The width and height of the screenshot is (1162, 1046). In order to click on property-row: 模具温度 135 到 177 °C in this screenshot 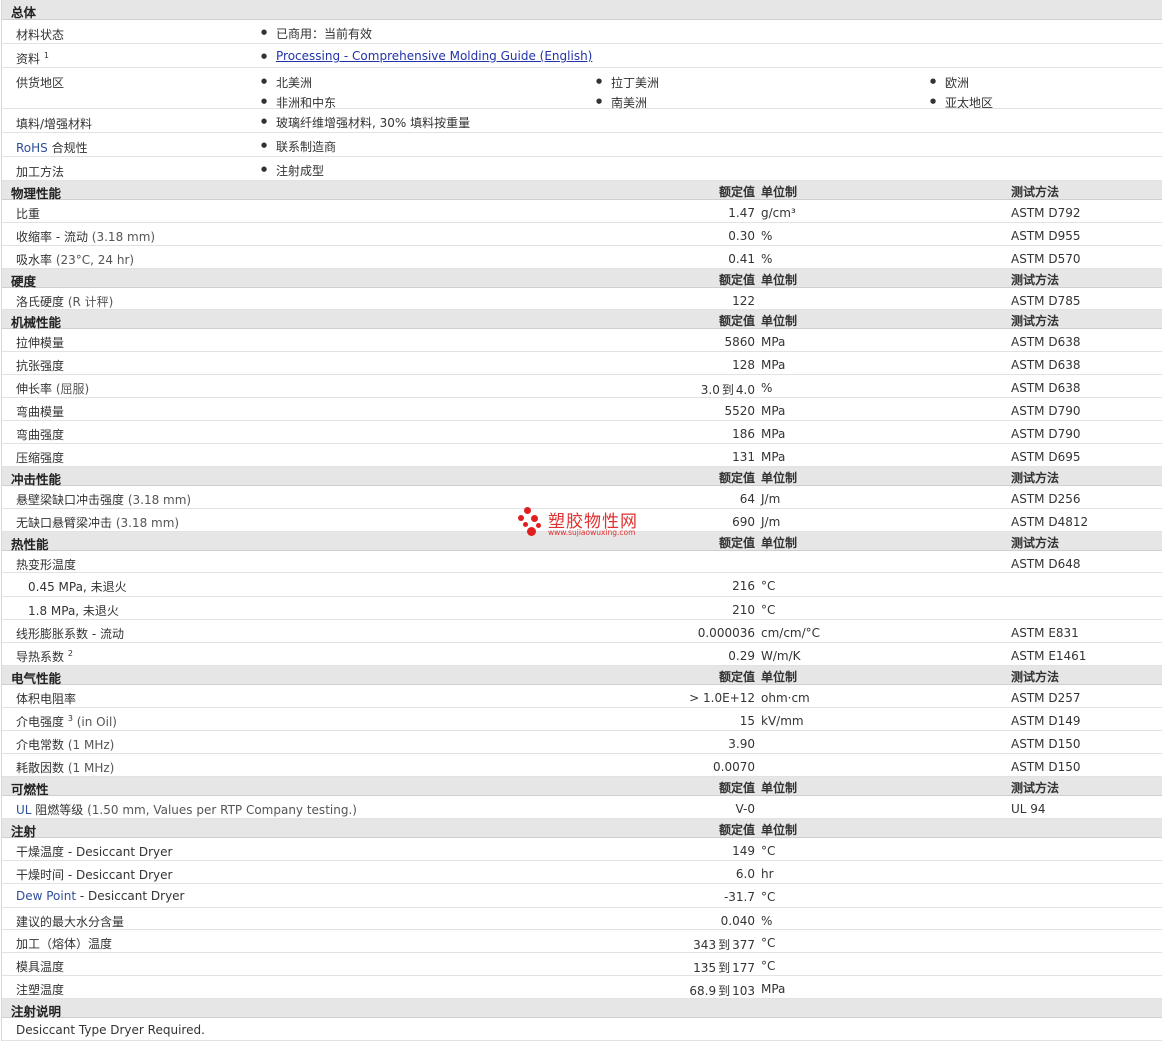, I will do `click(582, 964)`.